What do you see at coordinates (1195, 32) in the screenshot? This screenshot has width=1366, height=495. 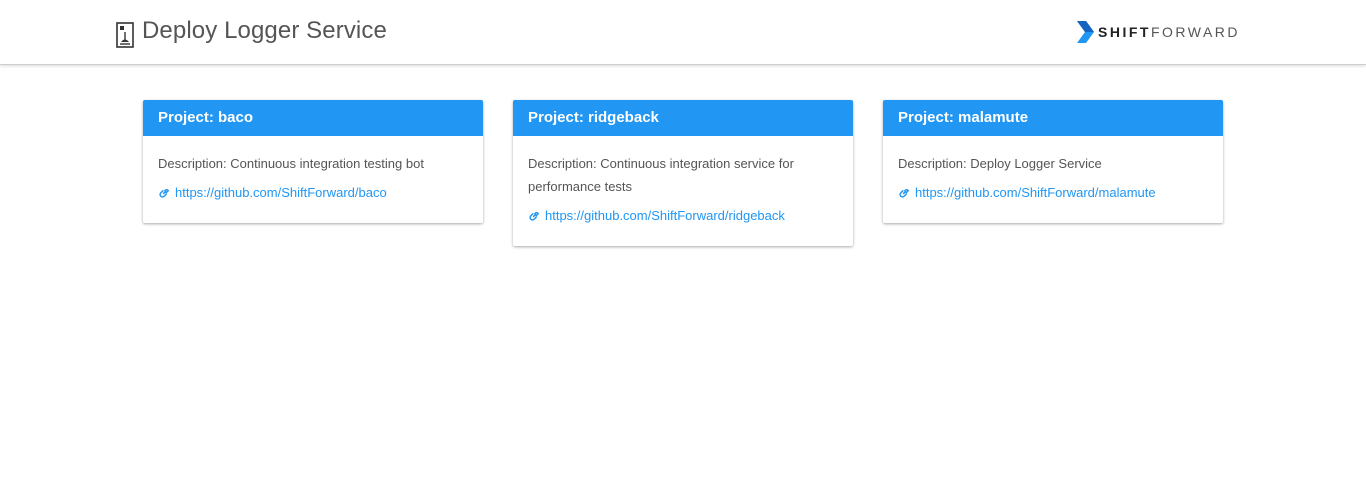 I see `logo-text-forward: FORWARD` at bounding box center [1195, 32].